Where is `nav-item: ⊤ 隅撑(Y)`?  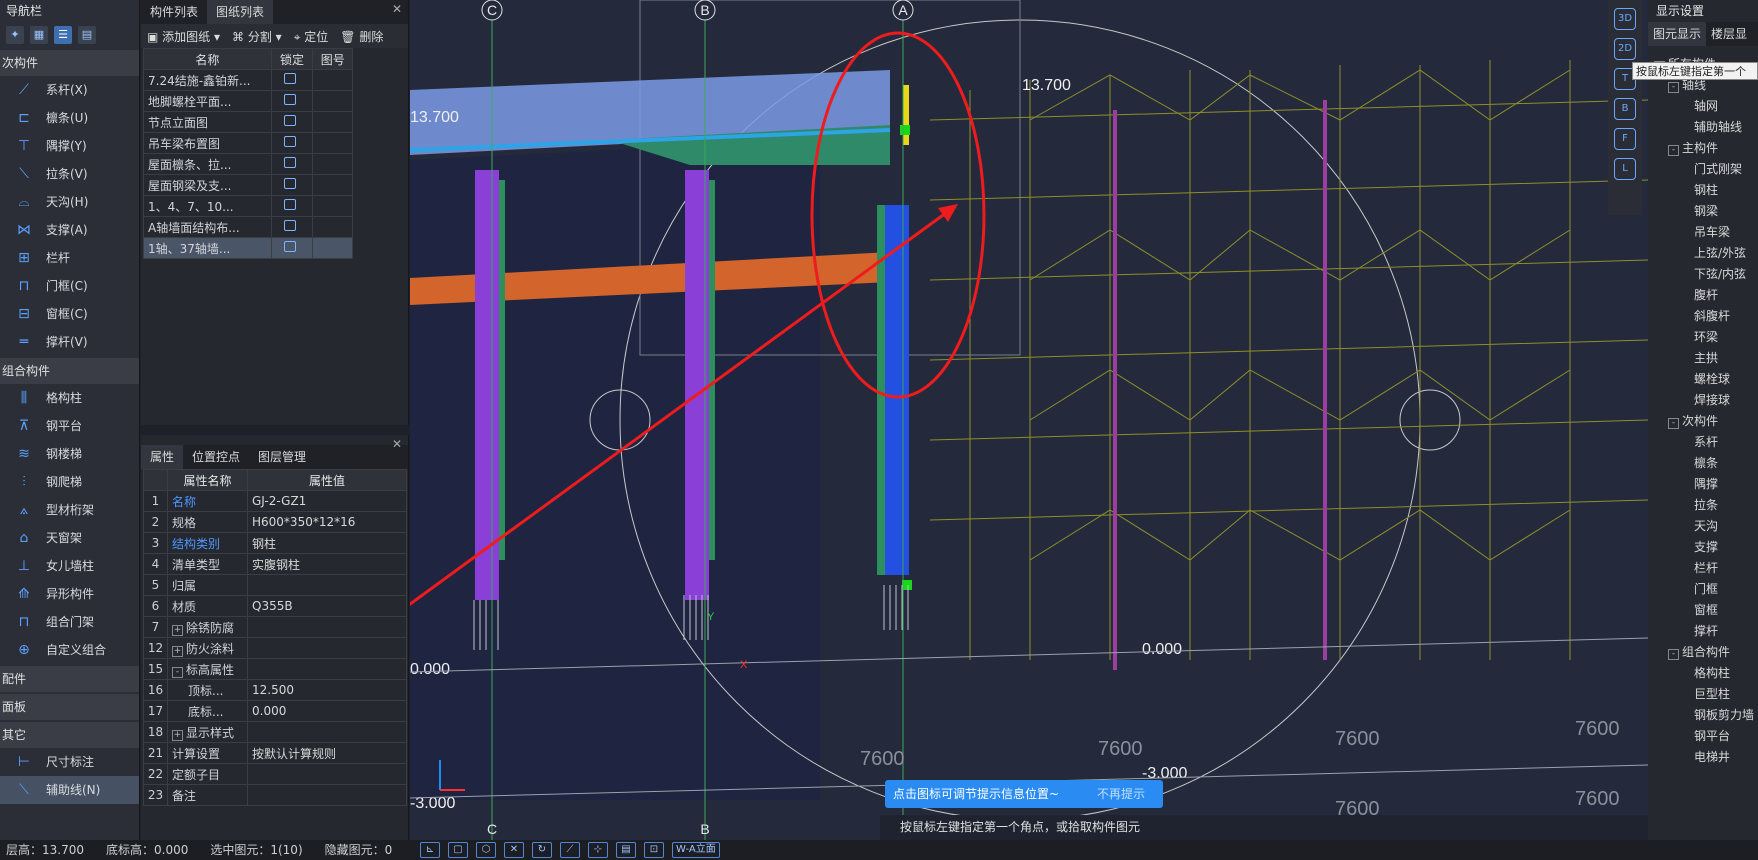 nav-item: ⊤ 隅撑(Y) is located at coordinates (69, 146).